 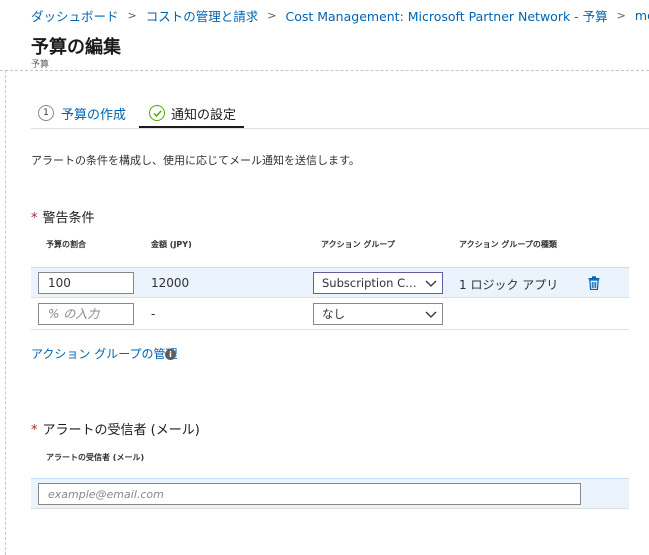 I want to click on description-text: アラートの条件を構成し、使用に応じてメール通知を送信します。, so click(x=195, y=160).